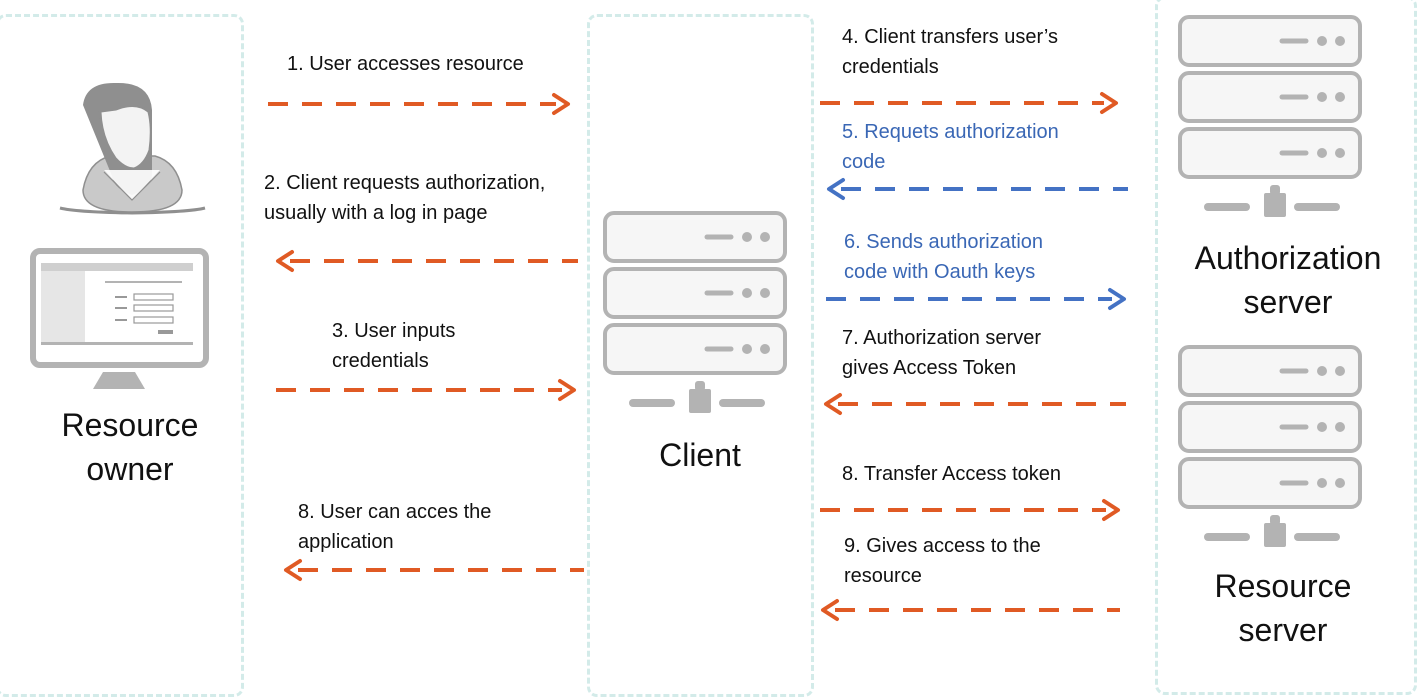  Describe the element at coordinates (132, 148) in the screenshot. I see `user-avatar-icon` at that location.